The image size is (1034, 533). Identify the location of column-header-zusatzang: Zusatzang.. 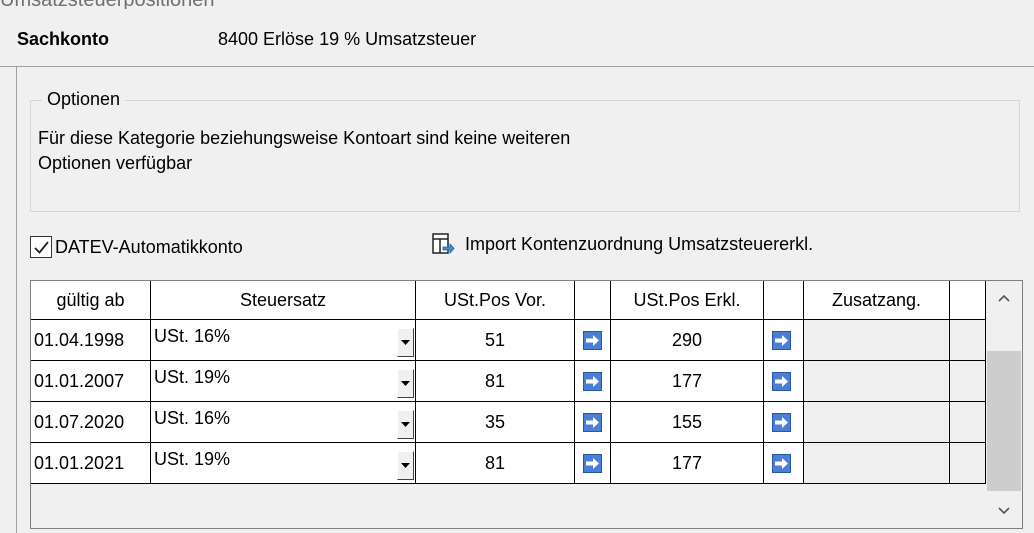
(877, 300).